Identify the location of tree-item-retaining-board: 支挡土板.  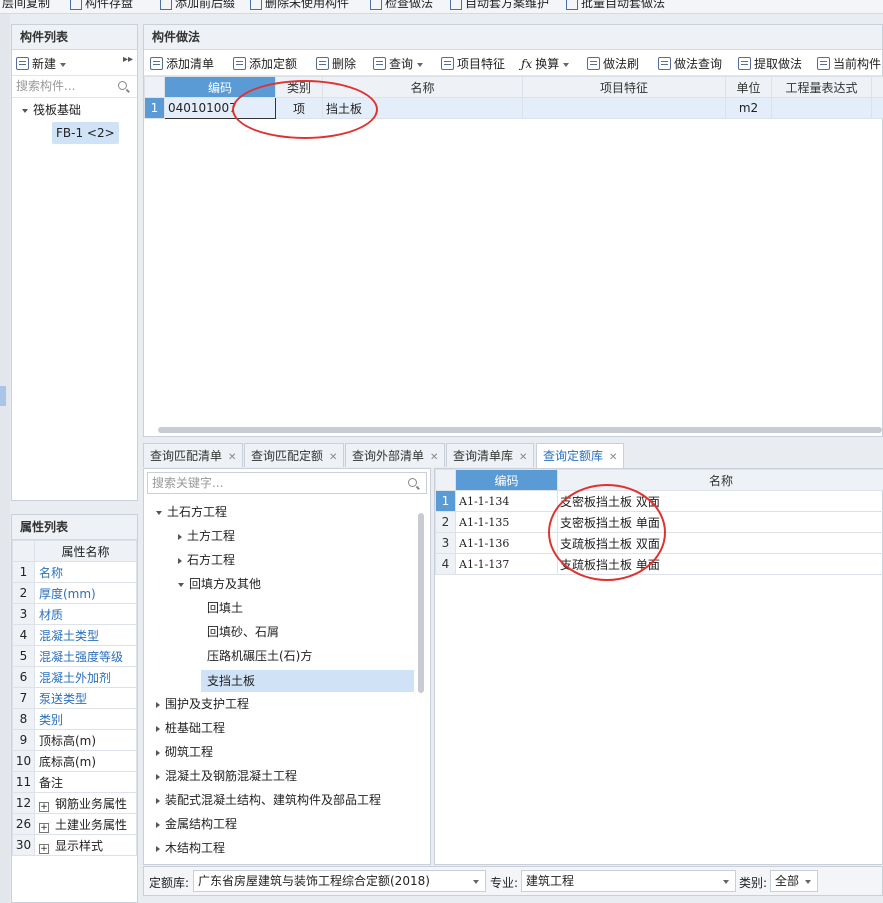
(307, 681).